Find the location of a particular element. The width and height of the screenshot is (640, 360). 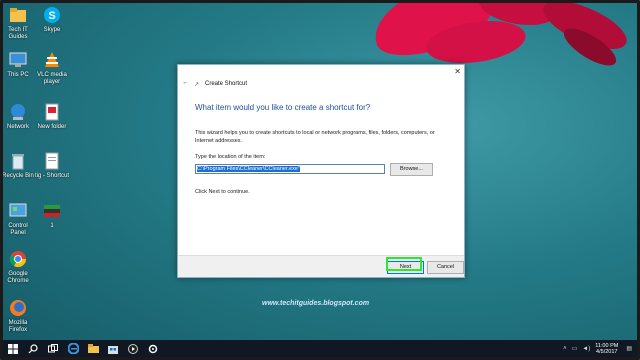

location-input: C:\Program Files\CCleaner\CCleaner.exe" is located at coordinates (290, 169).